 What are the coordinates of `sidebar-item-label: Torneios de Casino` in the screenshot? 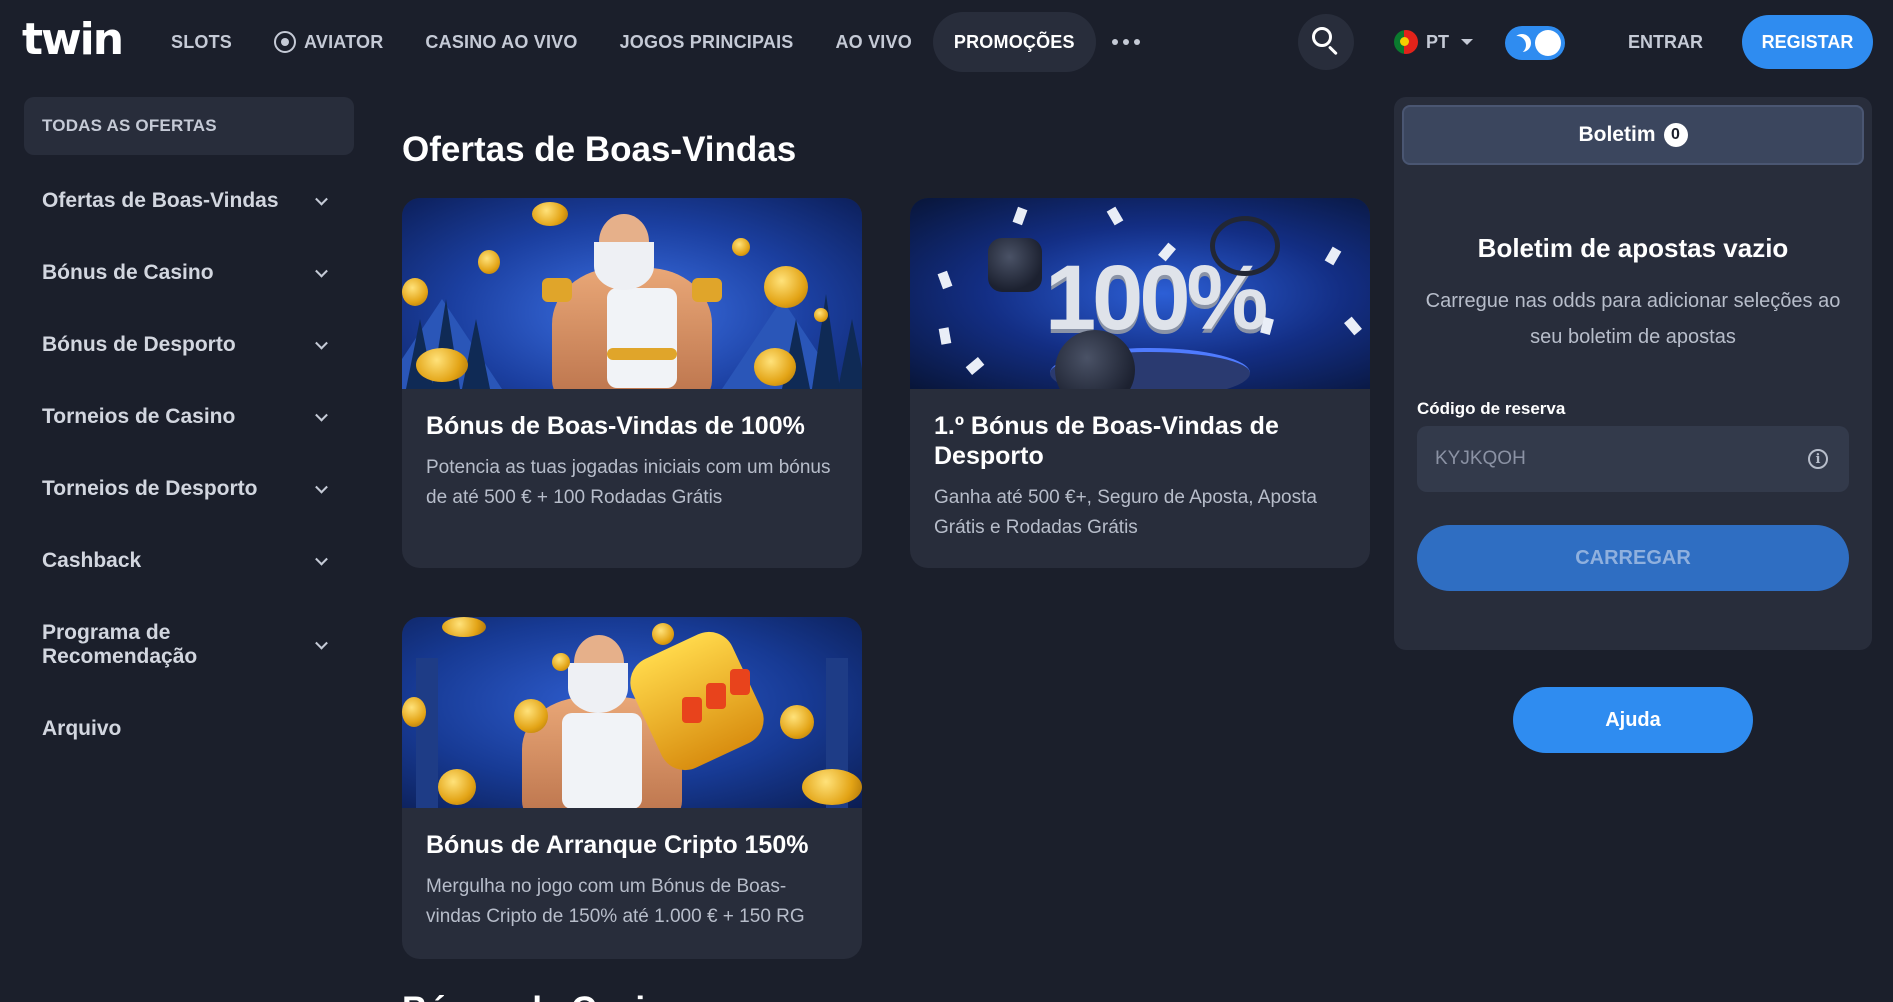 It's located at (139, 416).